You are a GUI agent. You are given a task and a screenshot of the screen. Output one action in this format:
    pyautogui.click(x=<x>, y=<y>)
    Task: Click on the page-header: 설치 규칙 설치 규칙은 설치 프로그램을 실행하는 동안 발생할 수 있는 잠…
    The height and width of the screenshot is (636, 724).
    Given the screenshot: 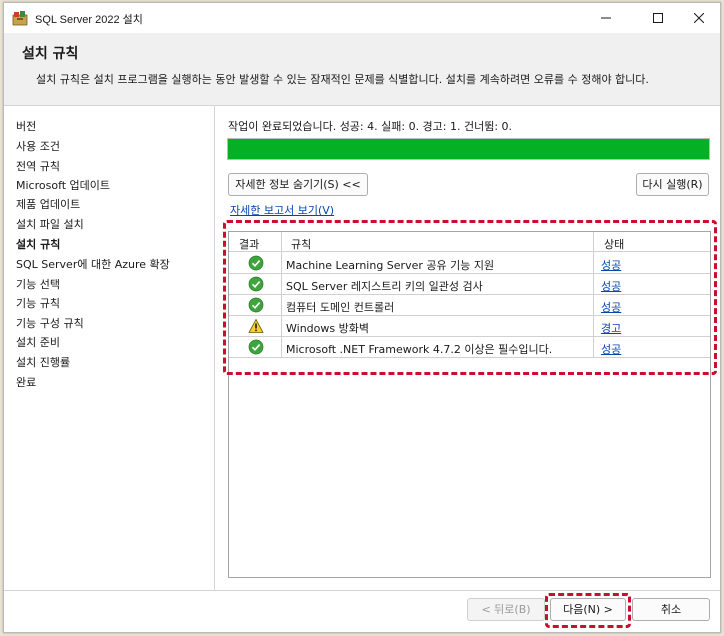 What is the action you would take?
    pyautogui.click(x=362, y=69)
    